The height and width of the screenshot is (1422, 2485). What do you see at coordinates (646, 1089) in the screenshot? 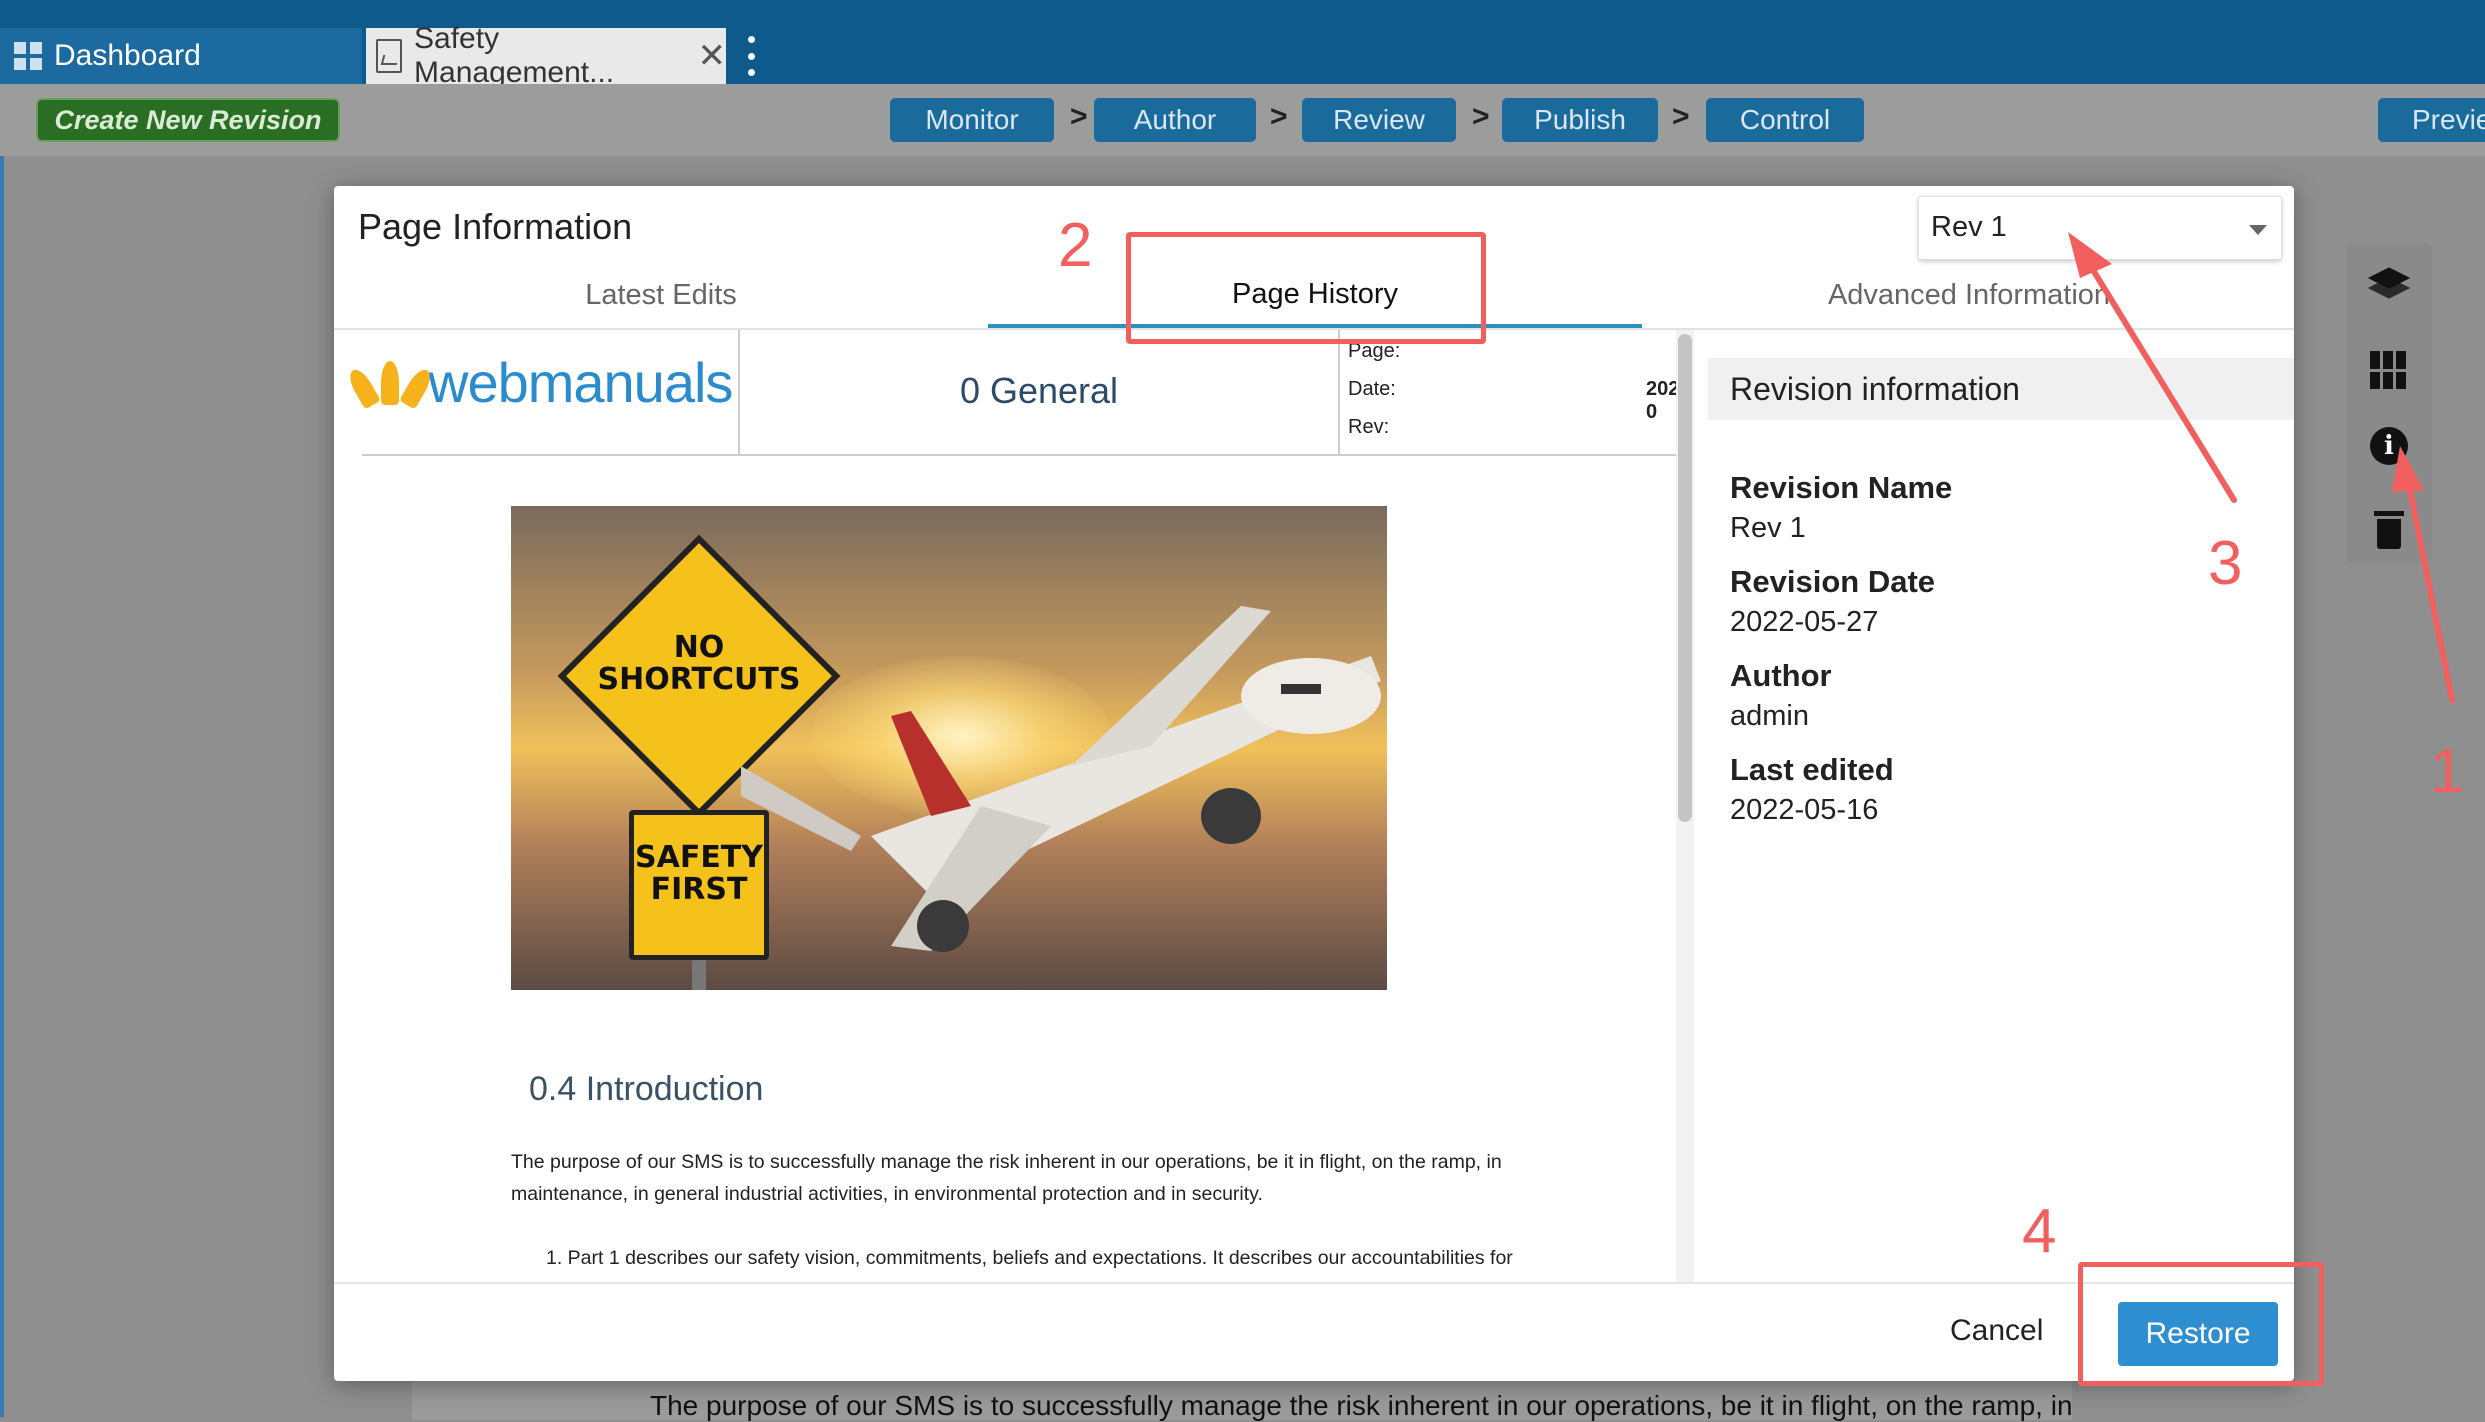
I see `section-heading: 0.4 Introduction` at bounding box center [646, 1089].